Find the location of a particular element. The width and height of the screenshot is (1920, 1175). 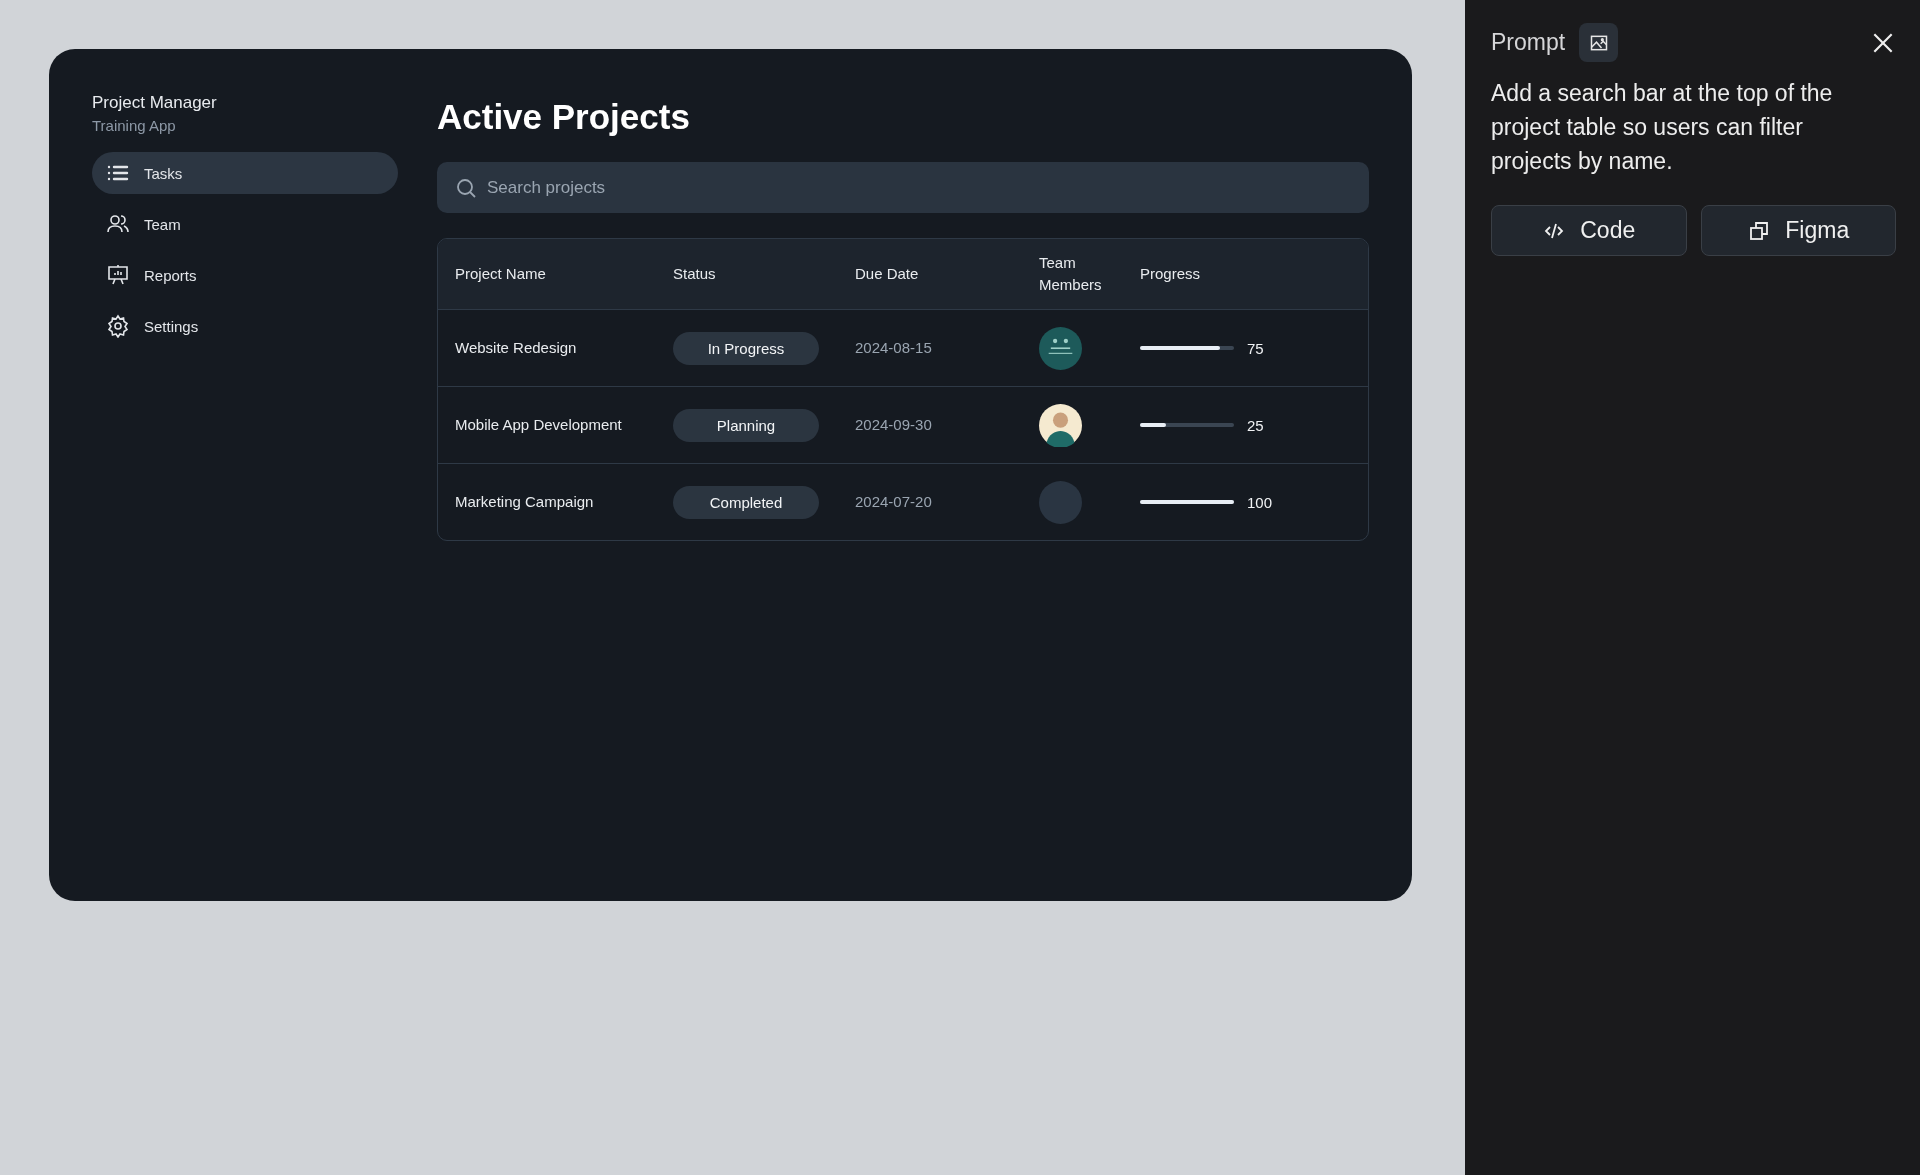

project-name: Mobile App Development is located at coordinates (538, 424).